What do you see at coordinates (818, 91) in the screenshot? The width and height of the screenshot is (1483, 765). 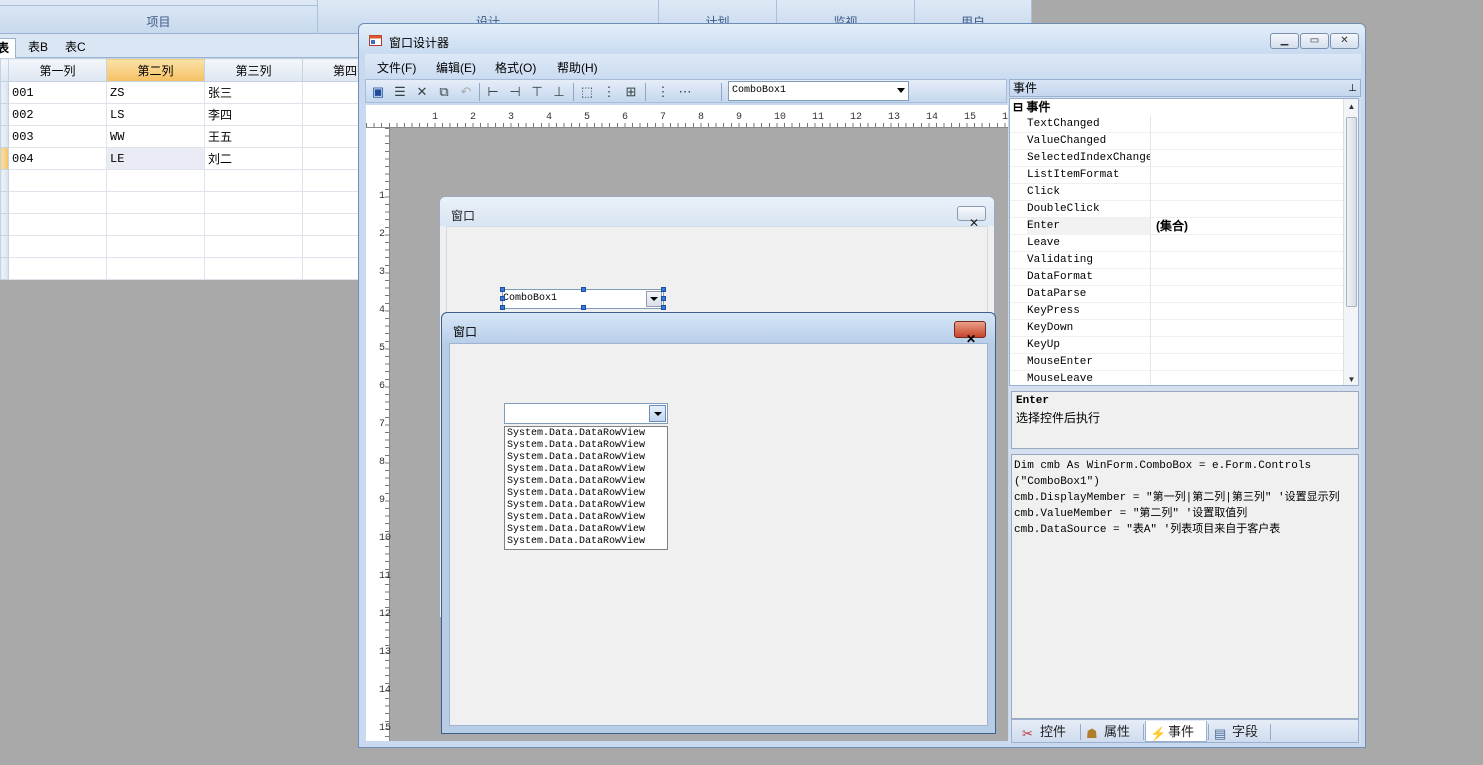 I see `control-selector-combo: ComboBox1` at bounding box center [818, 91].